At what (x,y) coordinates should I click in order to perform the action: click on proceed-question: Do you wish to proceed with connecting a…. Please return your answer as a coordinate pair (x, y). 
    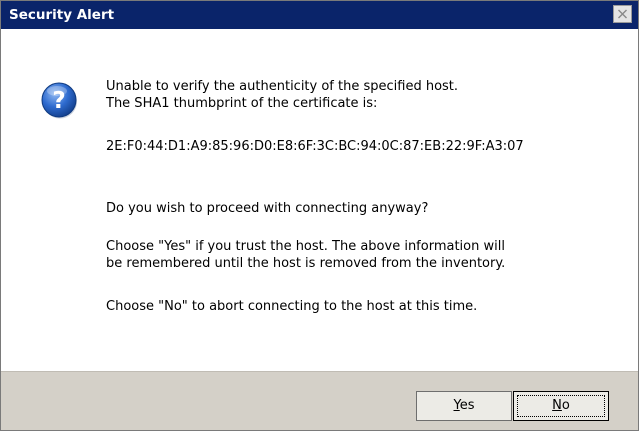
    Looking at the image, I should click on (267, 208).